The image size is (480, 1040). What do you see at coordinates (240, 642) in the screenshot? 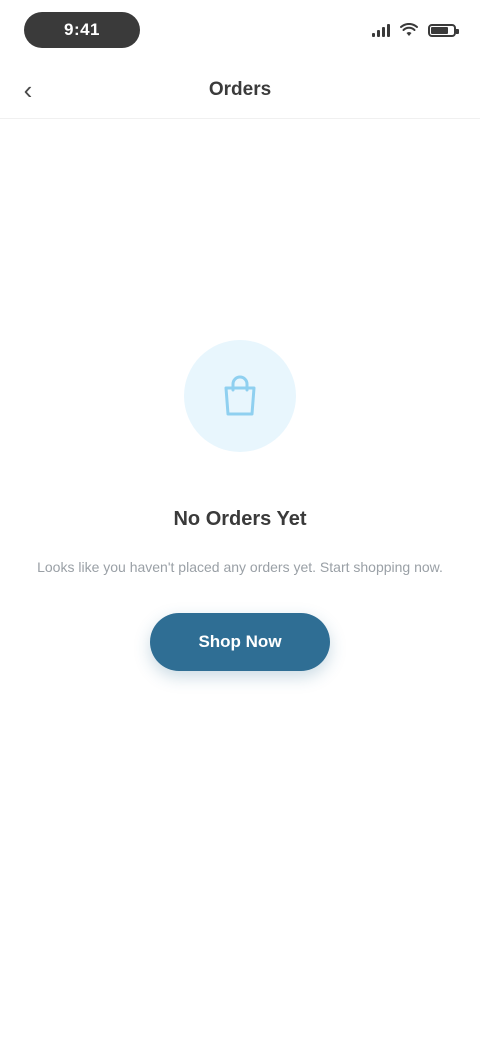
I see `shop-now-button: Shop Now` at bounding box center [240, 642].